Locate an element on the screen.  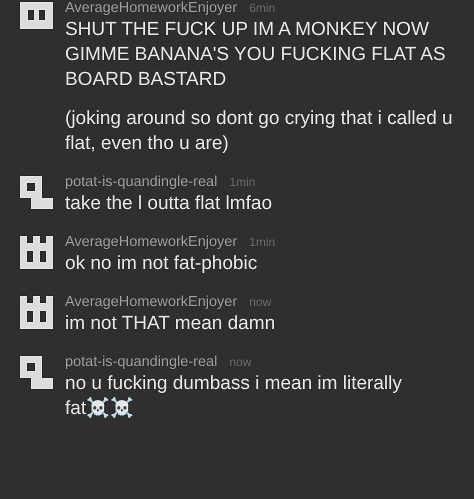
comment-text: ok no im not fat-phobic is located at coordinates (161, 264).